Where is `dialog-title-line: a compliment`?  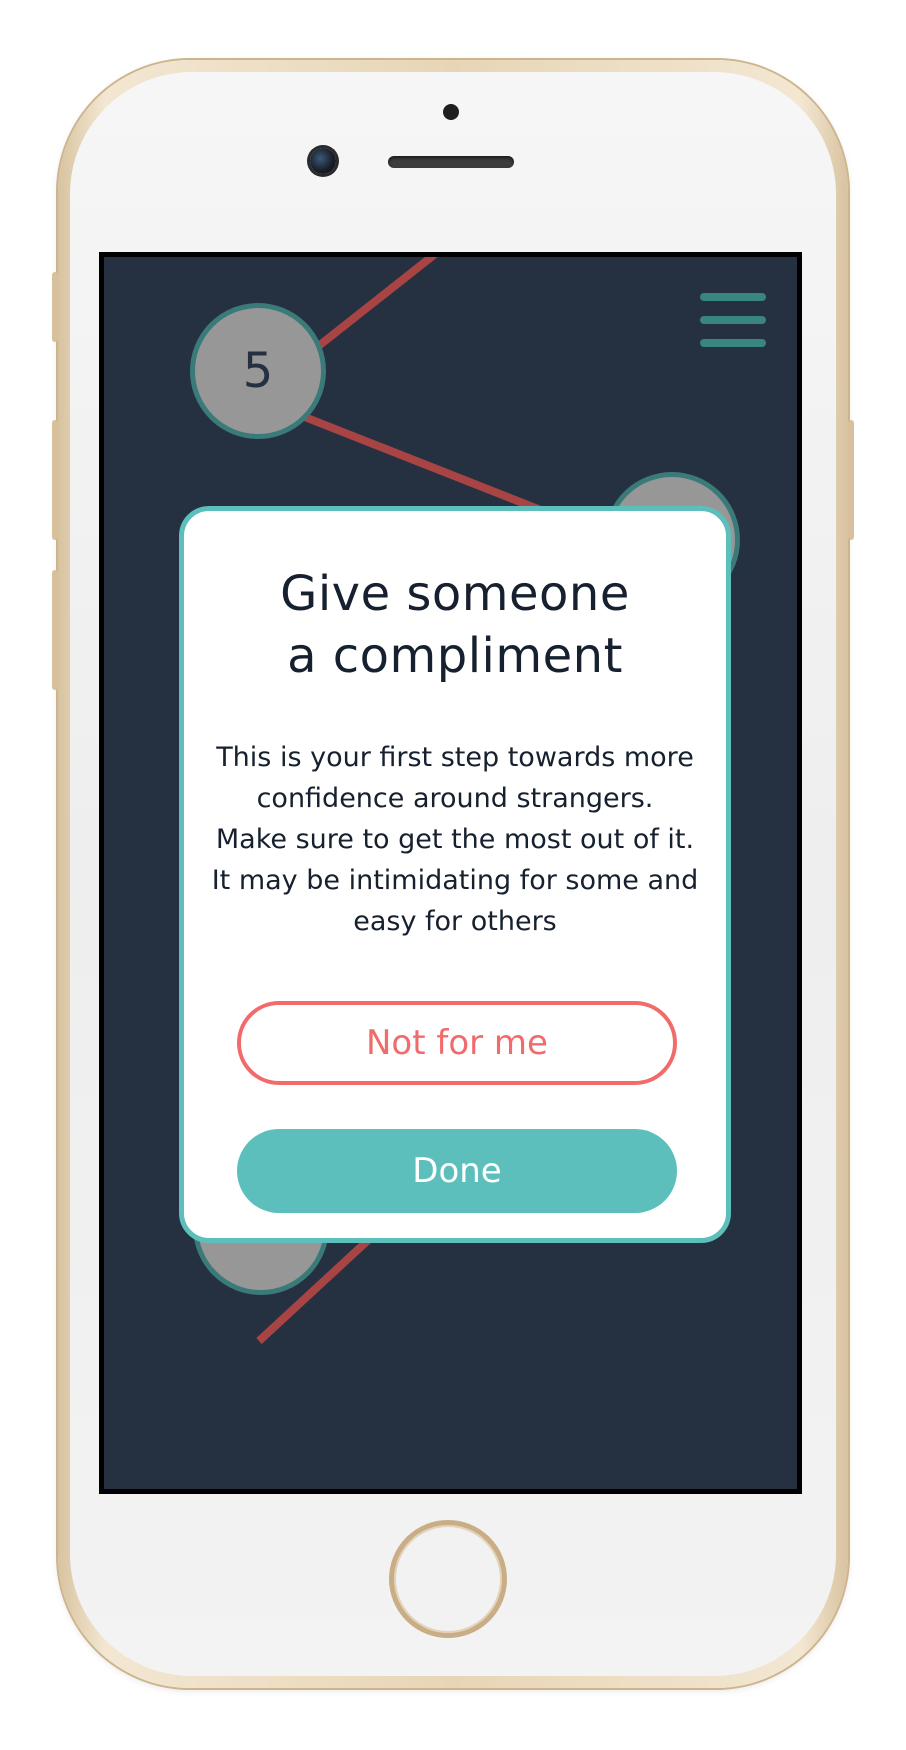
dialog-title-line: a compliment is located at coordinates (455, 656).